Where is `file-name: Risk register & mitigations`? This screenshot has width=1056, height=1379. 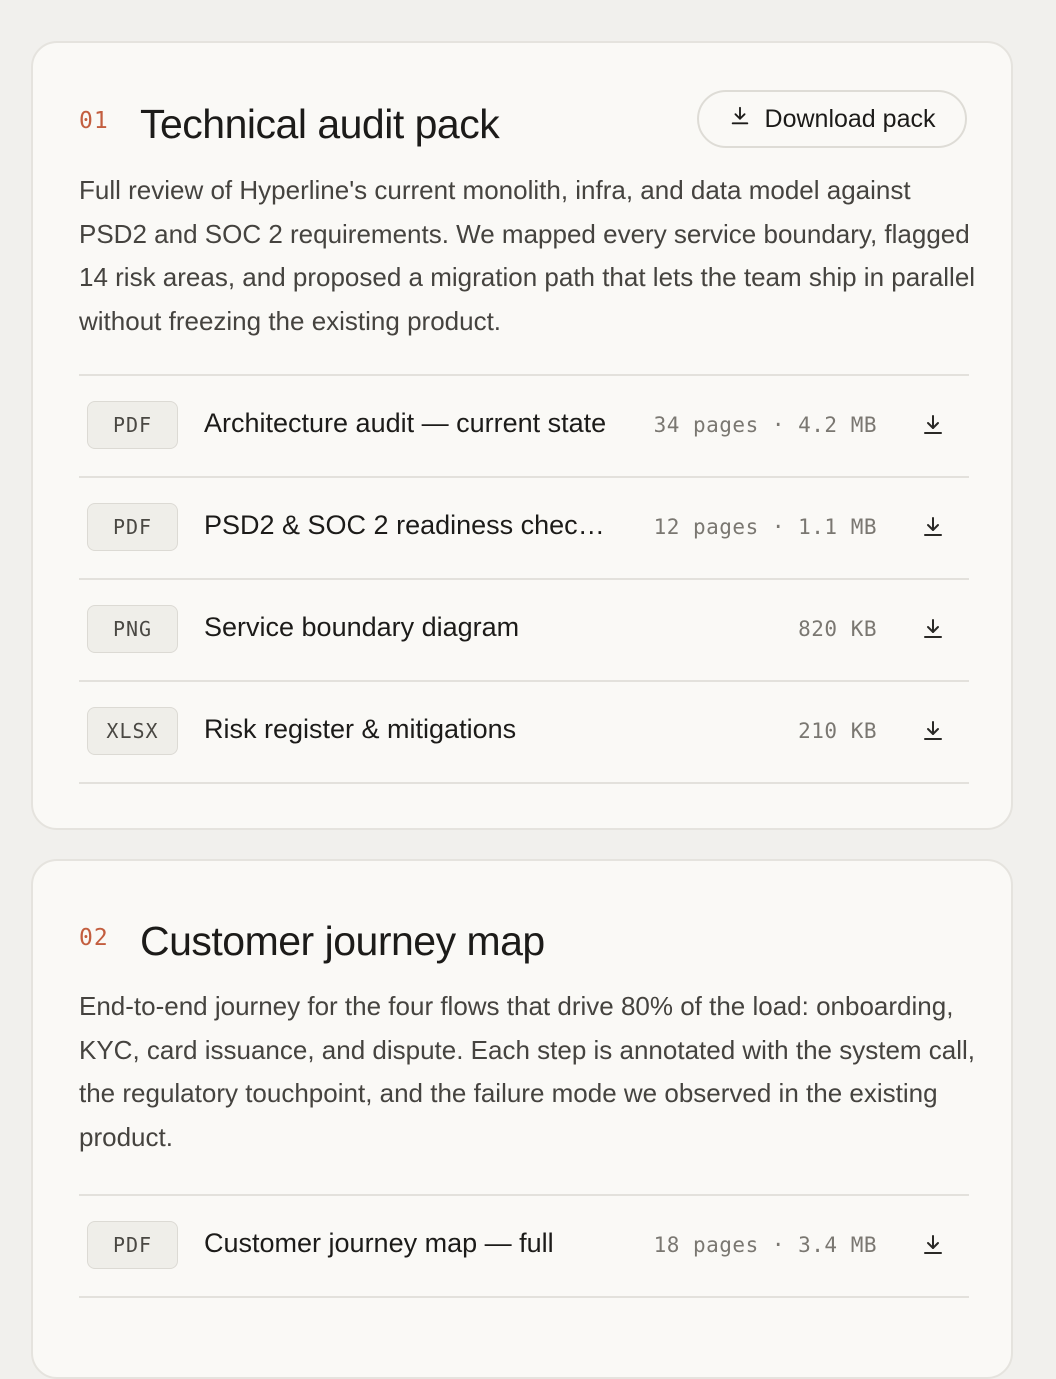 file-name: Risk register & mitigations is located at coordinates (360, 729).